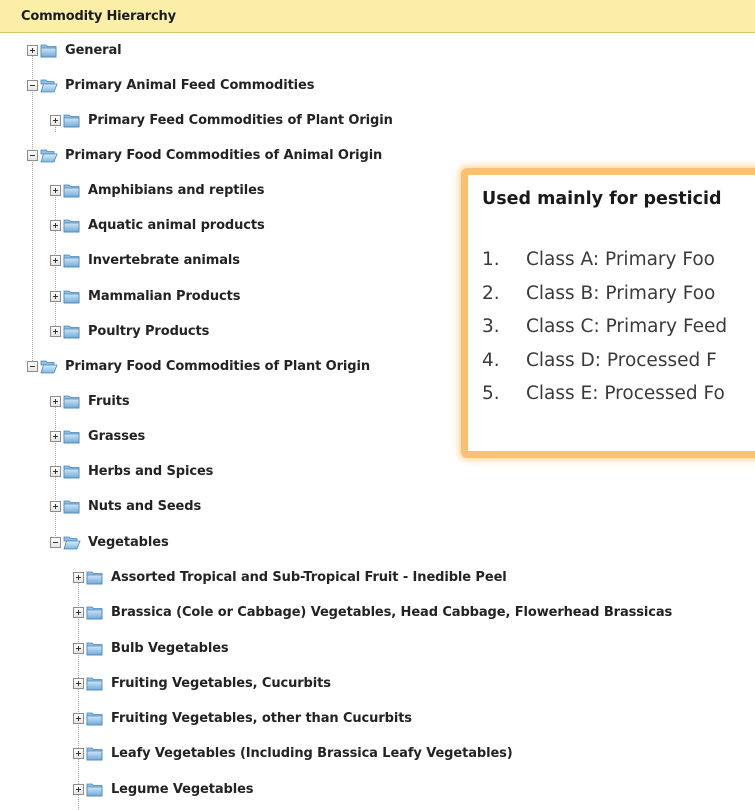 The image size is (755, 810). What do you see at coordinates (625, 393) in the screenshot?
I see `list-text: Class E: Processed Fo` at bounding box center [625, 393].